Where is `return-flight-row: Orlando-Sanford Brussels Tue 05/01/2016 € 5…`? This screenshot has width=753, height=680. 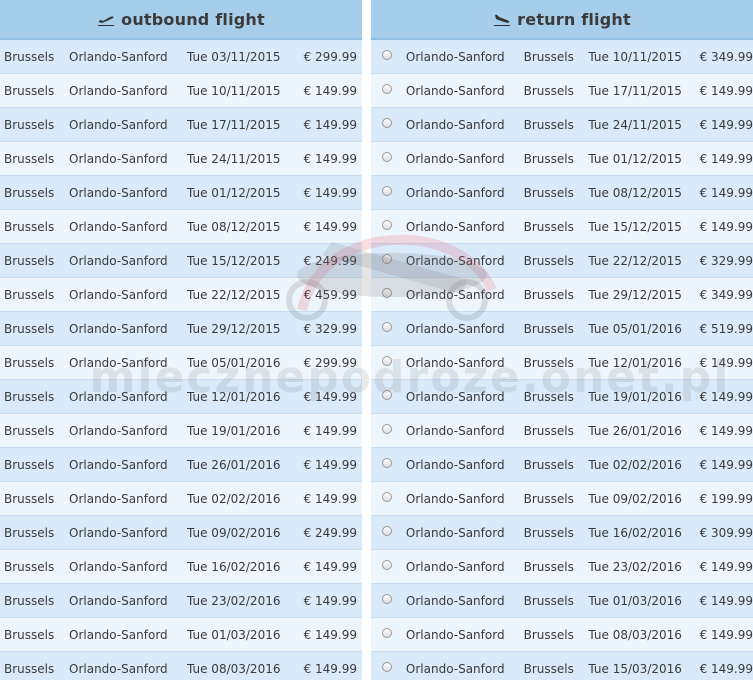 return-flight-row: Orlando-Sanford Brussels Tue 05/01/2016 € 5… is located at coordinates (562, 329).